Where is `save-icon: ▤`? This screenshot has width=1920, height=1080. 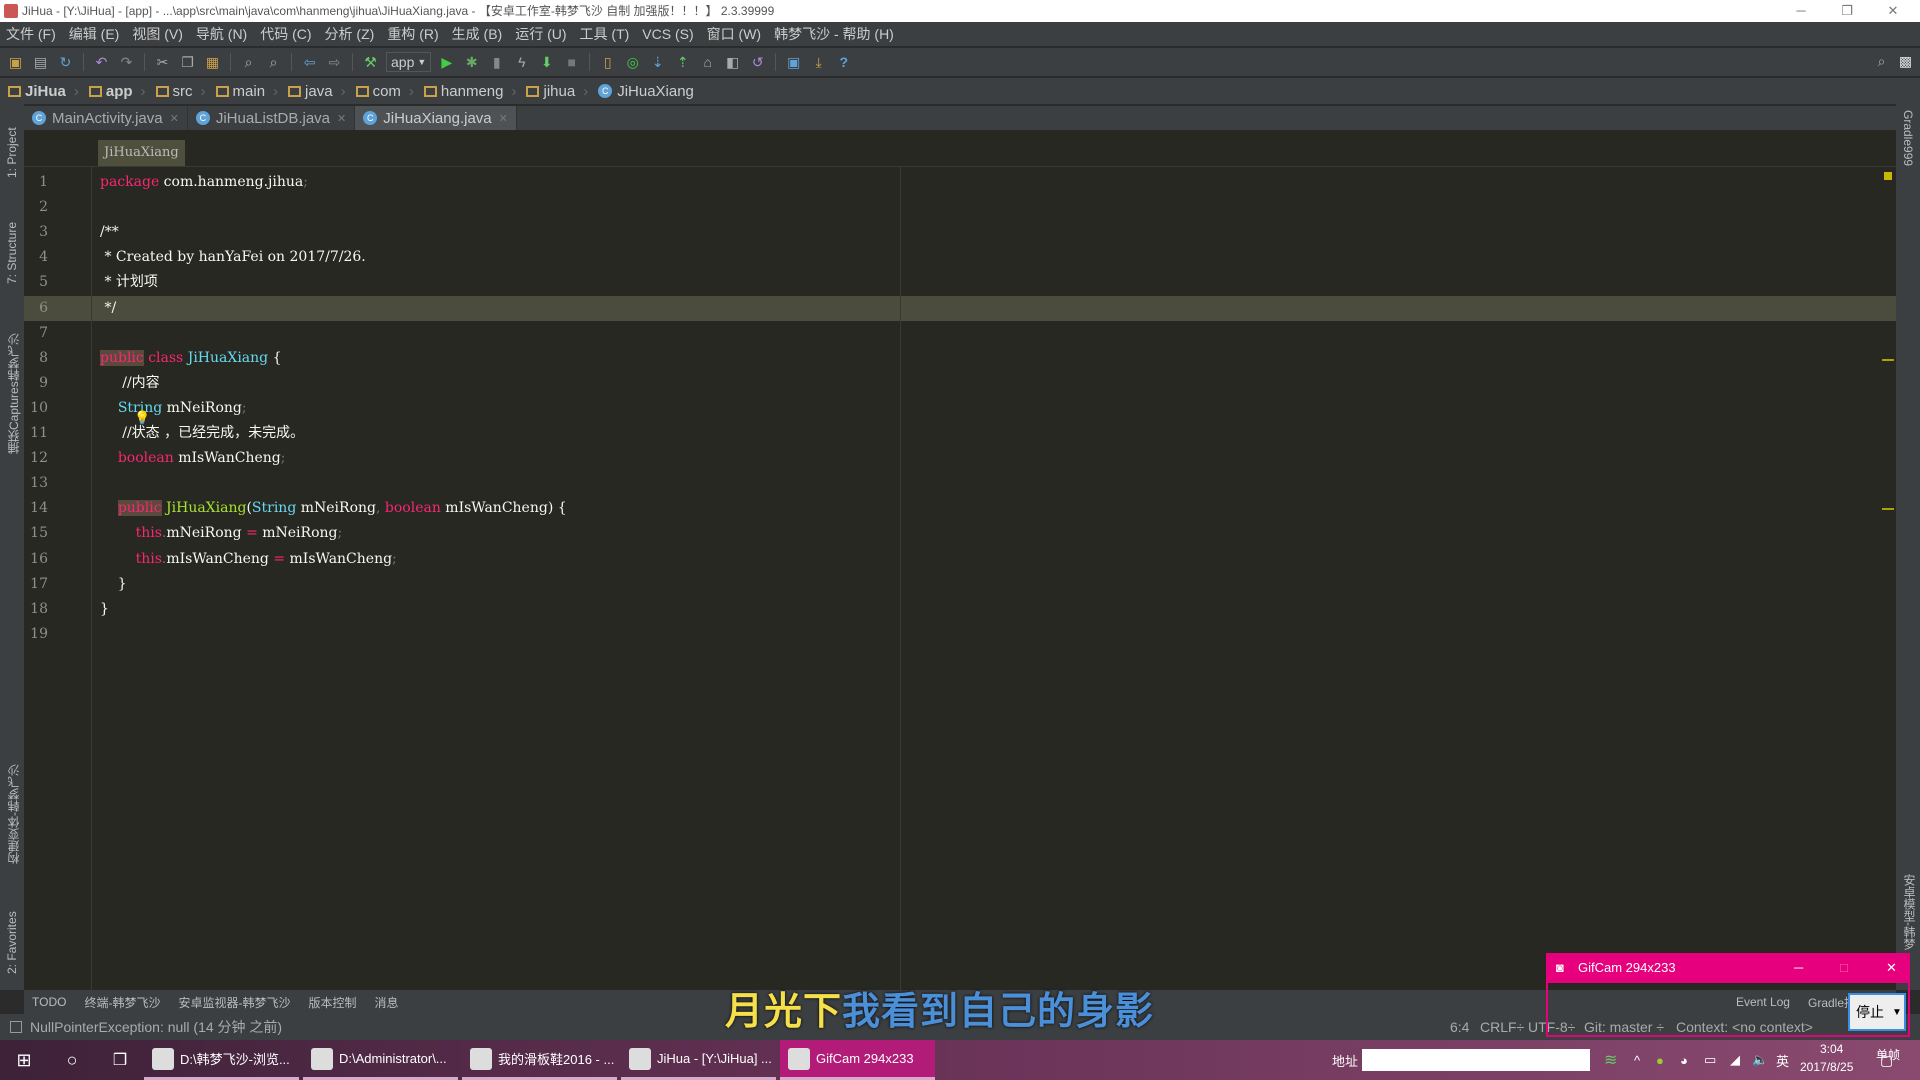 save-icon: ▤ is located at coordinates (40, 62).